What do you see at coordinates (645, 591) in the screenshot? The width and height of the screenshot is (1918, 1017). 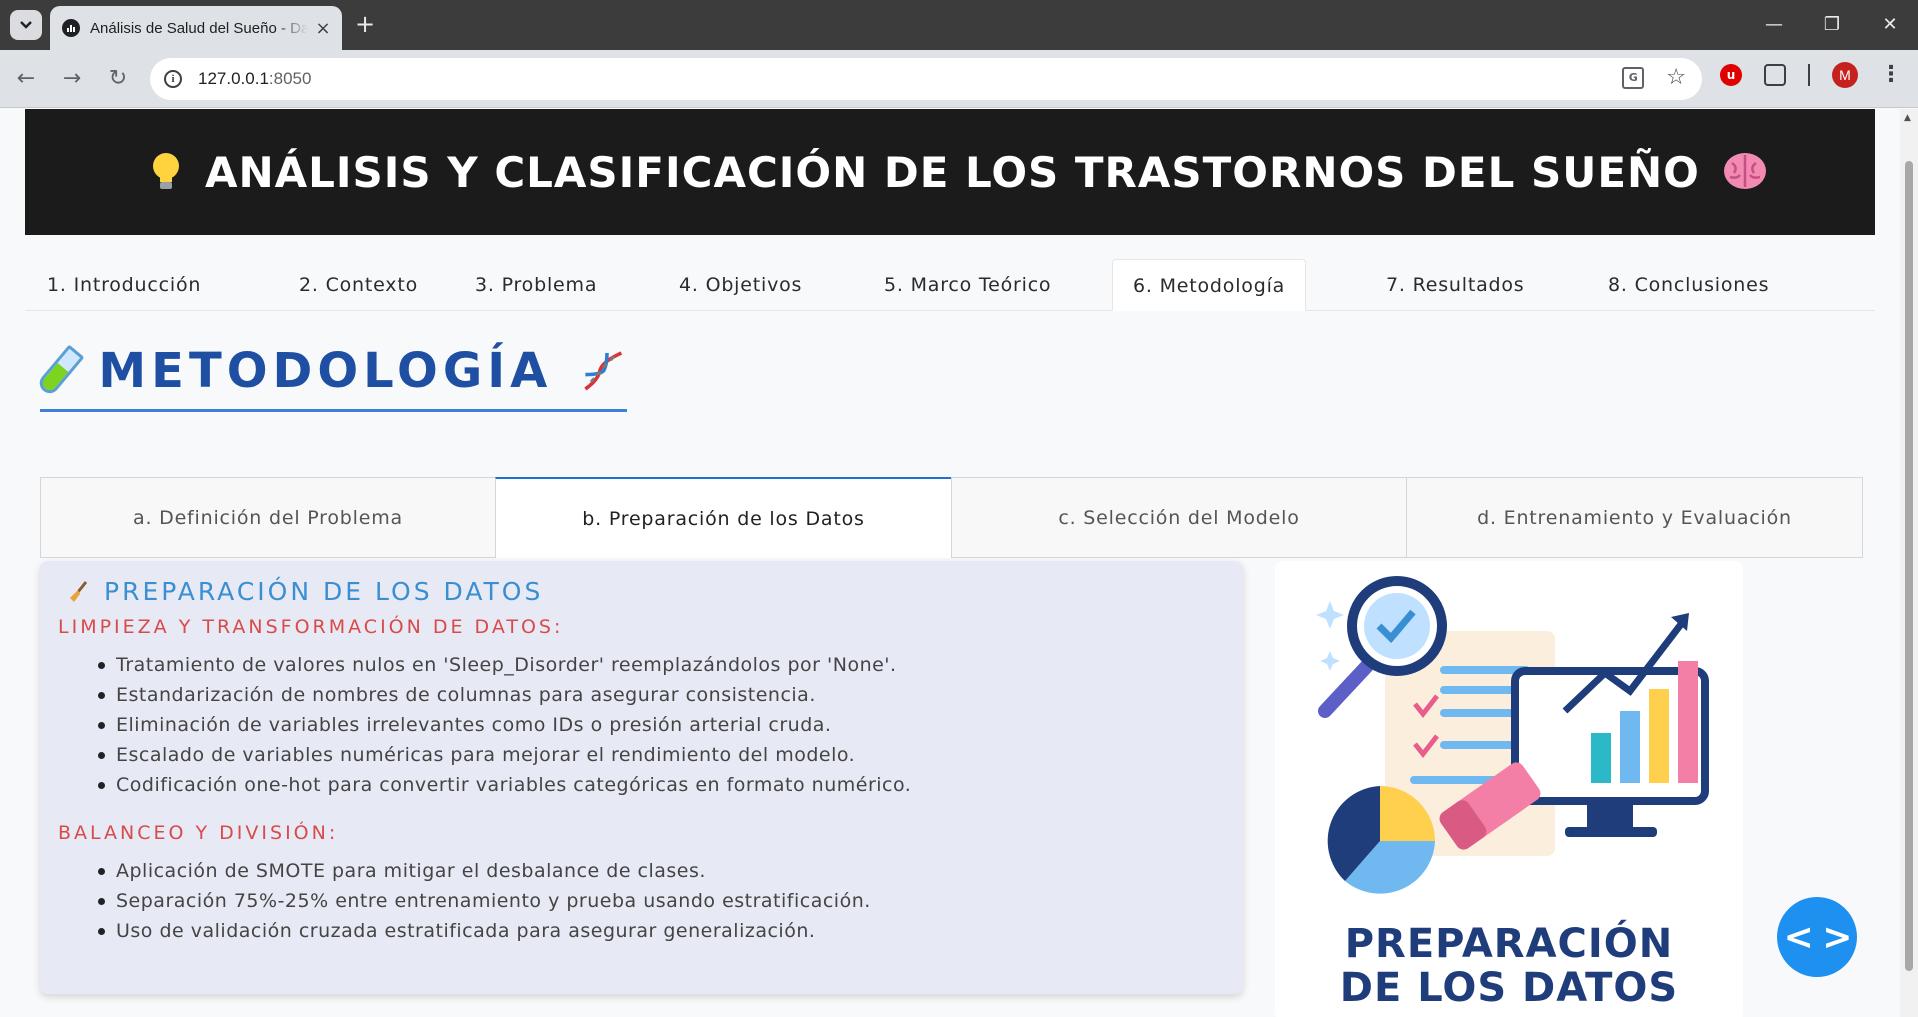 I see `prep-title-row: PREPARACIÓN DE LOS DATOS` at bounding box center [645, 591].